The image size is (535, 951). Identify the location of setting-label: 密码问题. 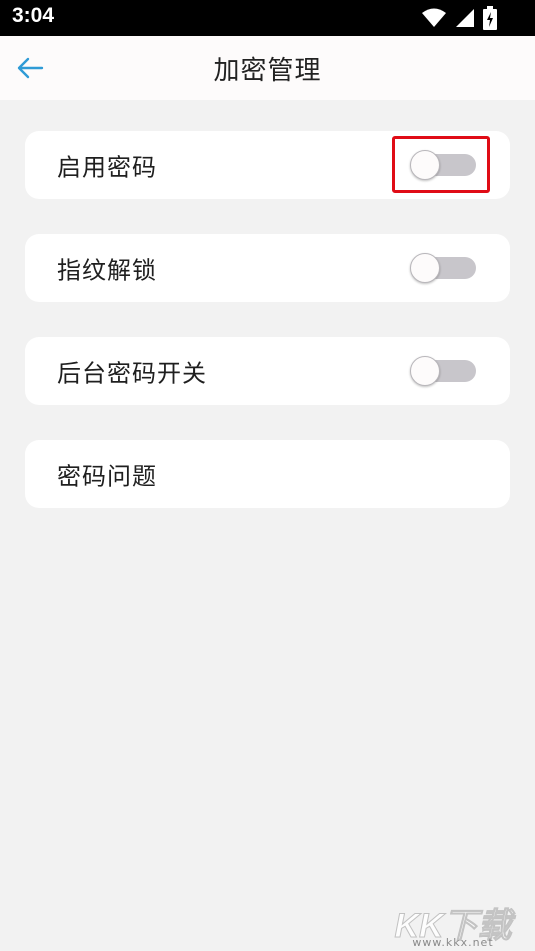
(107, 476).